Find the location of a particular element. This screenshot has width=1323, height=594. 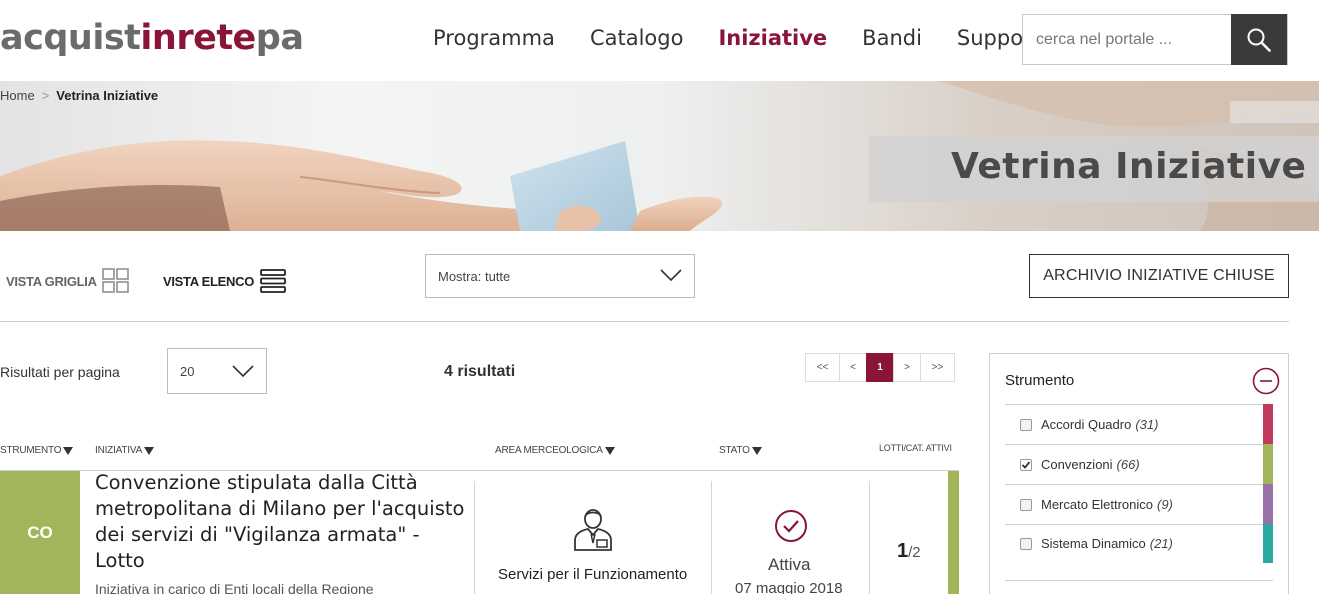

pagination-prev: < is located at coordinates (853, 367).